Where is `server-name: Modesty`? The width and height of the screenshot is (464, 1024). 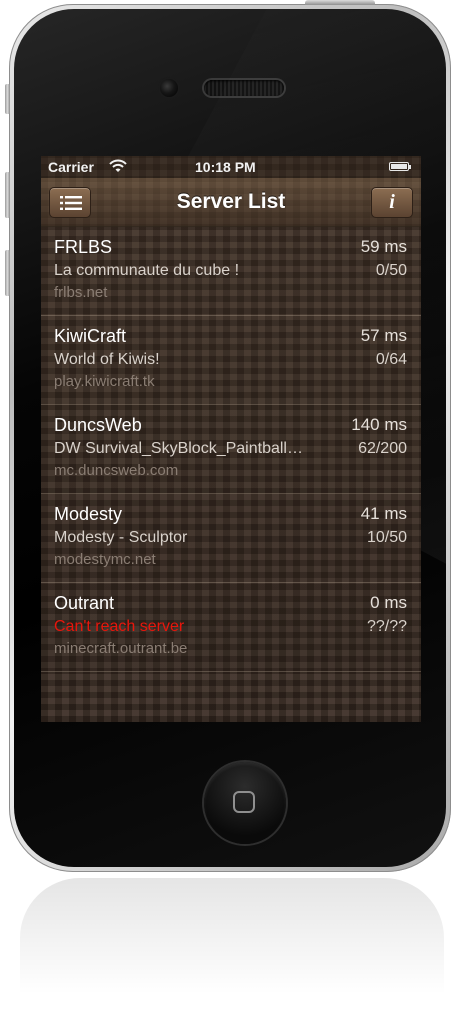
server-name: Modesty is located at coordinates (88, 514).